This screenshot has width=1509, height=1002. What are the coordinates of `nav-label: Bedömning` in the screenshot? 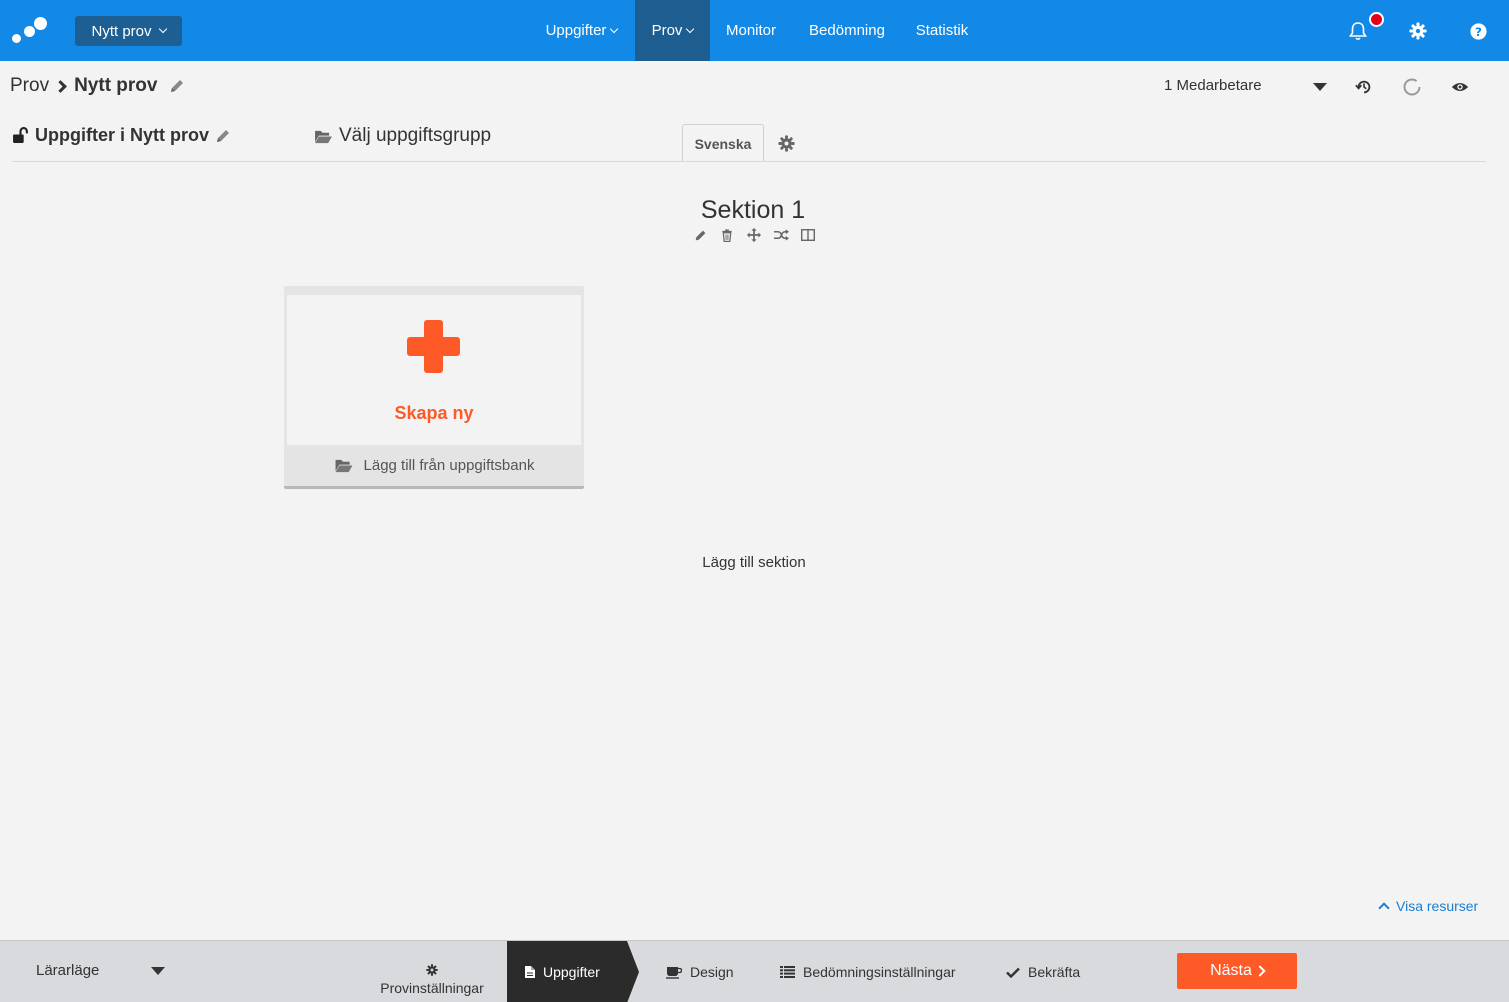 It's located at (847, 30).